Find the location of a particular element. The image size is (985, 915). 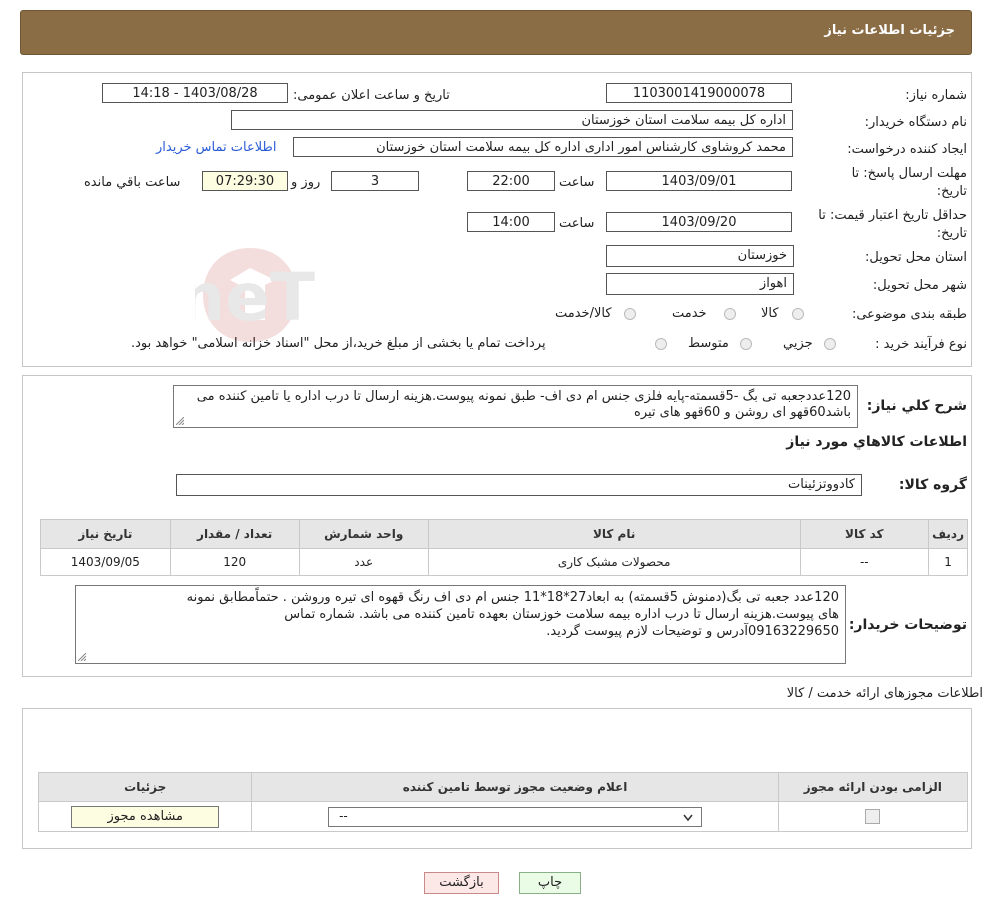

need-number-field: 1103001419000078 is located at coordinates (699, 93).